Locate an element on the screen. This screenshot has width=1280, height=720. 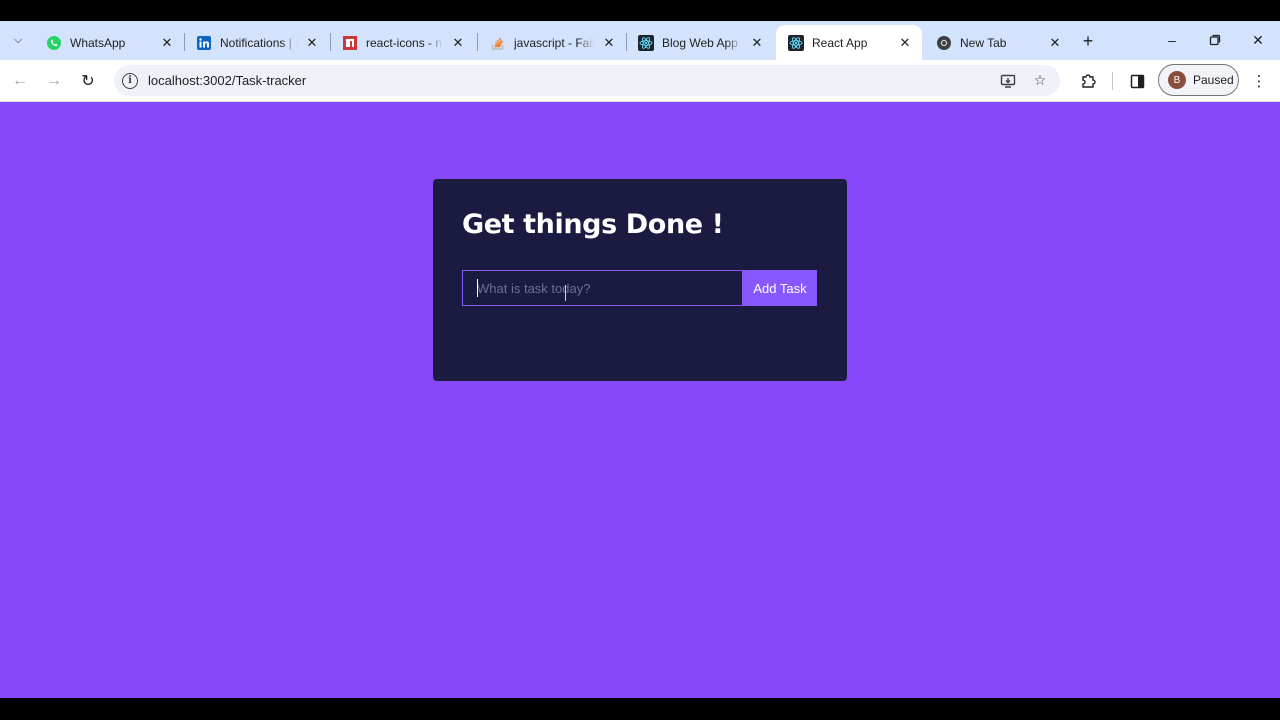
stackoverflow-icon is located at coordinates (498, 43).